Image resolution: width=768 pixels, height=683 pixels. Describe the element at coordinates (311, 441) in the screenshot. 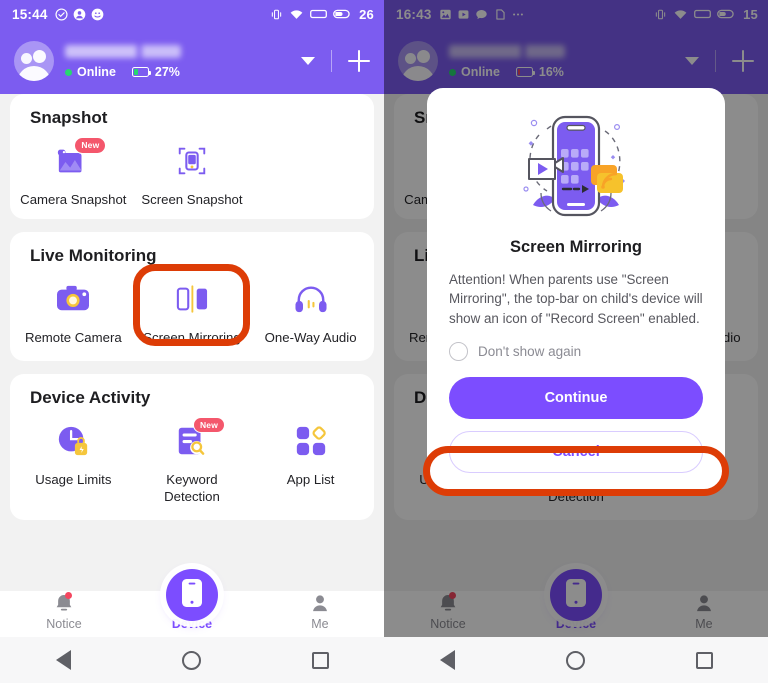

I see `app-list-icon` at that location.